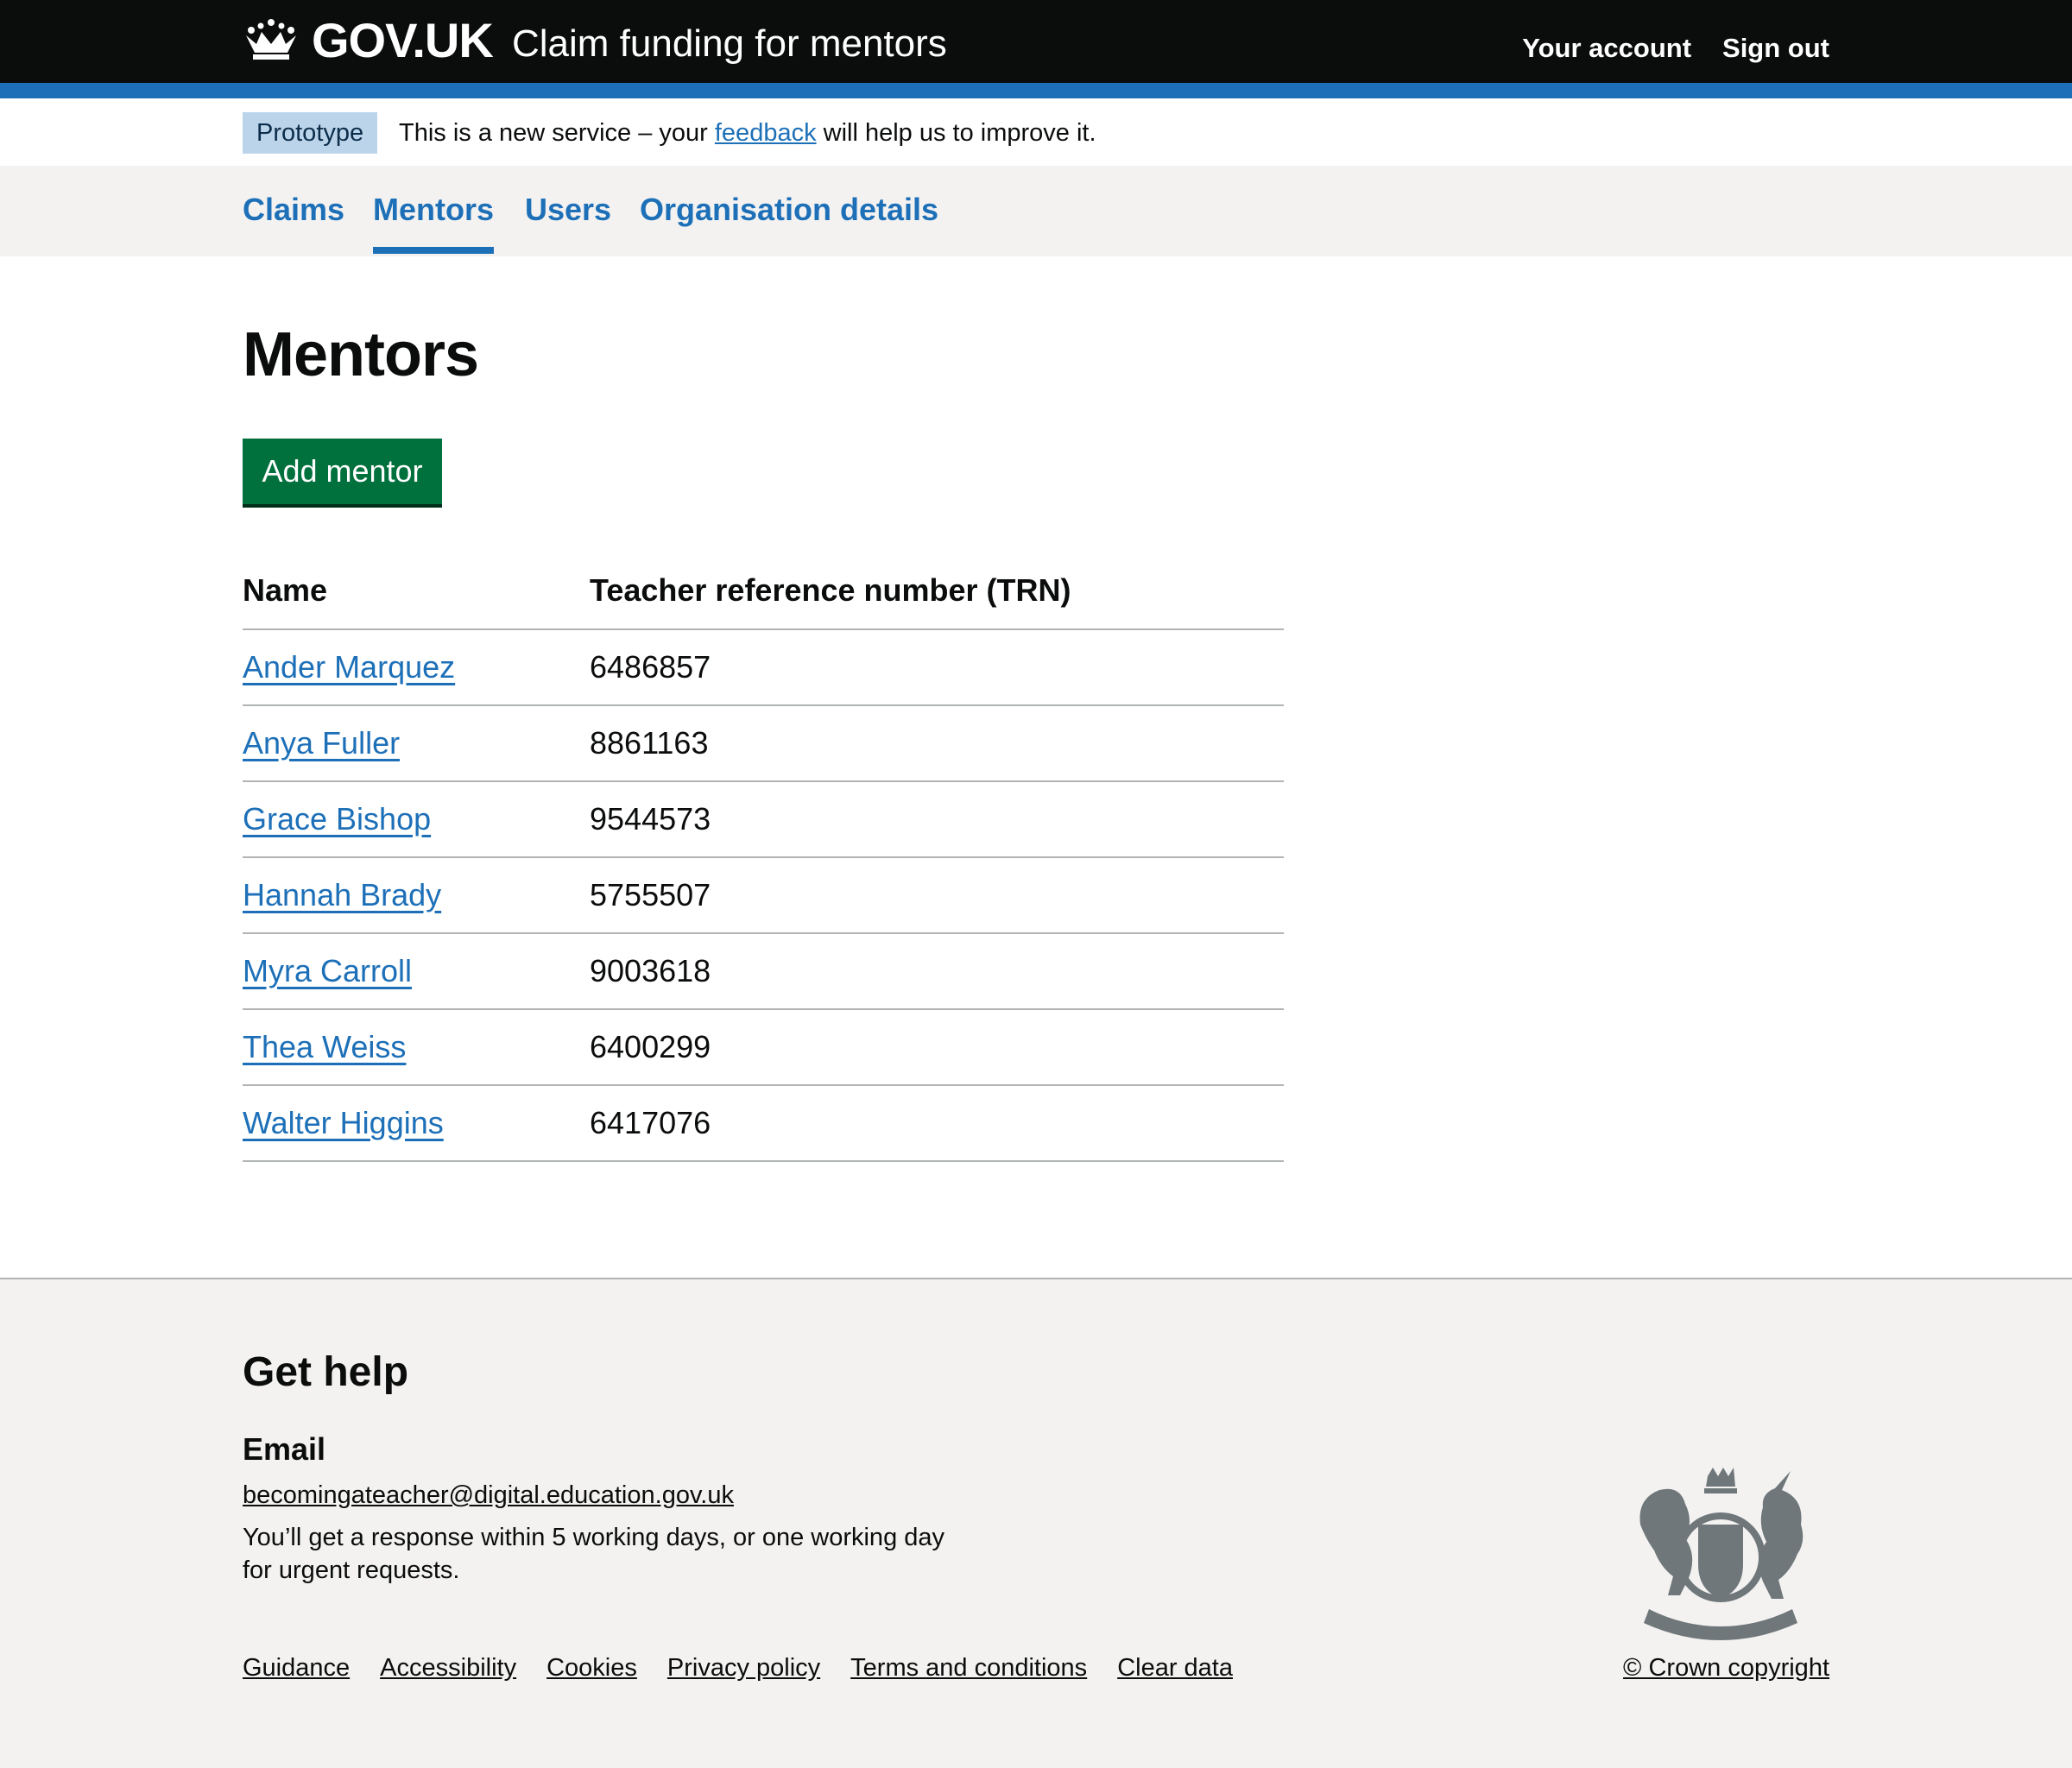 The width and height of the screenshot is (2072, 1768). What do you see at coordinates (293, 210) in the screenshot?
I see `nav-item-claims: Claims` at bounding box center [293, 210].